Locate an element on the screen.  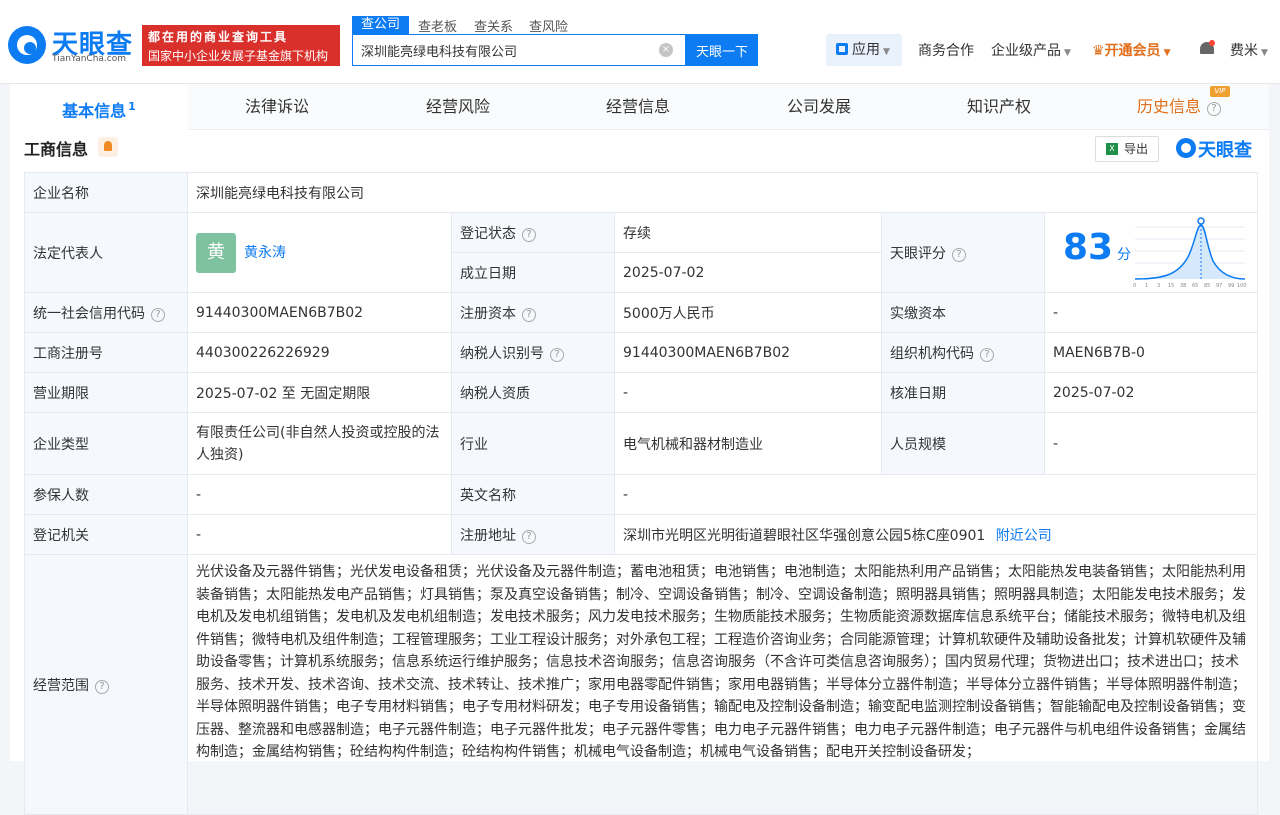
export-button: X 导出 is located at coordinates (1127, 149).